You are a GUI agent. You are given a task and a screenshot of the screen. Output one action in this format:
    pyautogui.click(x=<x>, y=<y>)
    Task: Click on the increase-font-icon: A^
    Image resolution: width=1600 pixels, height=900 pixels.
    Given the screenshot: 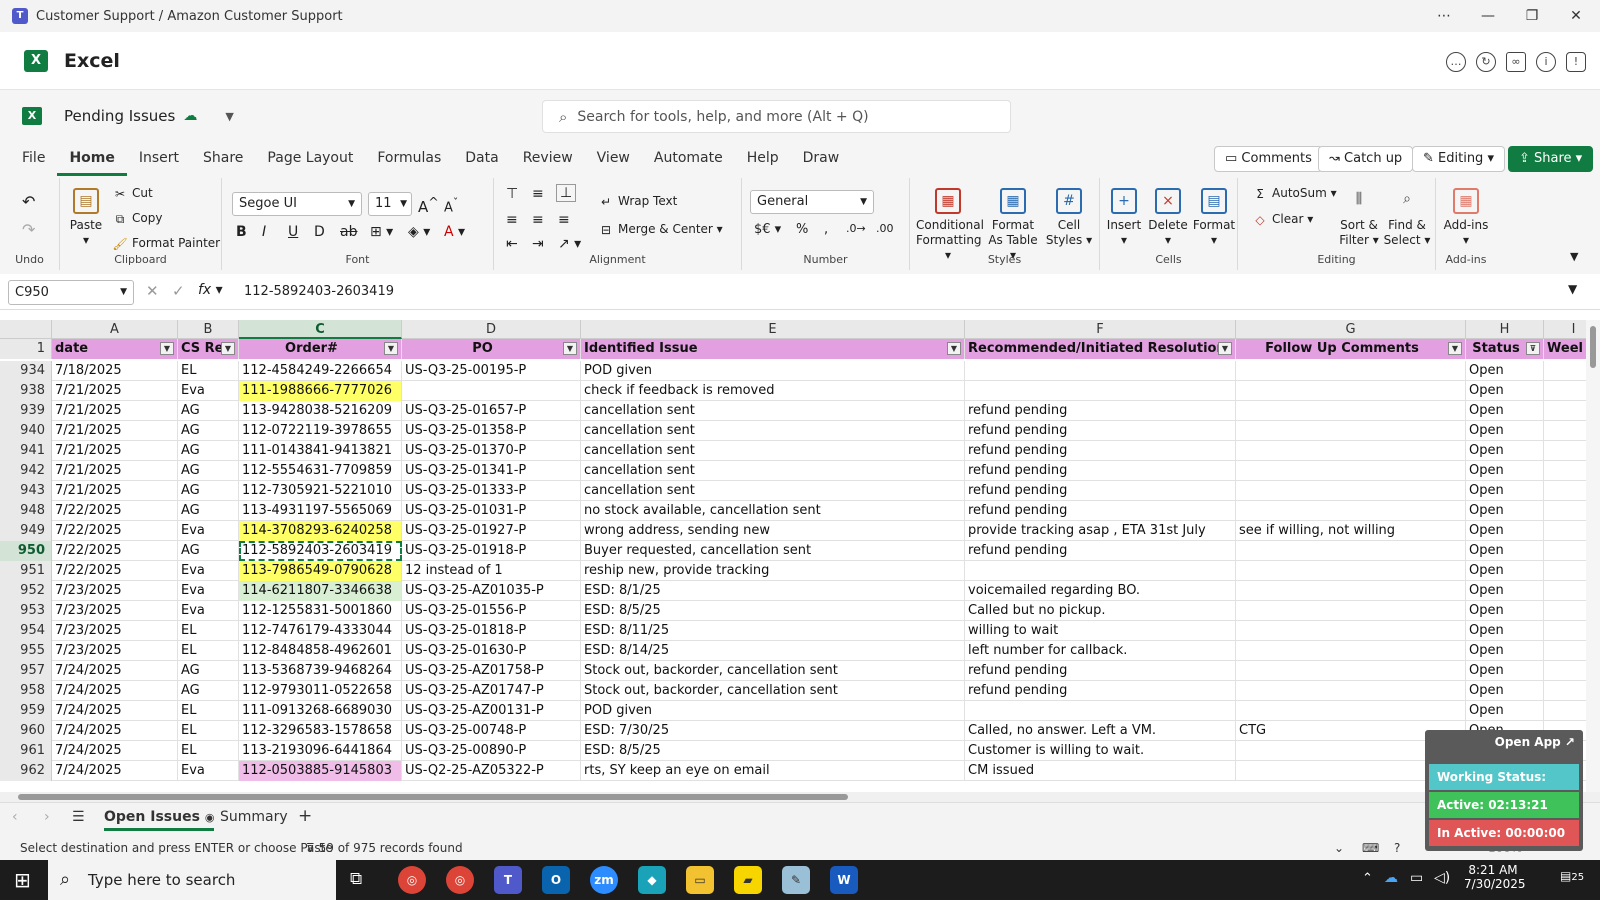 What is the action you would take?
    pyautogui.click(x=428, y=205)
    